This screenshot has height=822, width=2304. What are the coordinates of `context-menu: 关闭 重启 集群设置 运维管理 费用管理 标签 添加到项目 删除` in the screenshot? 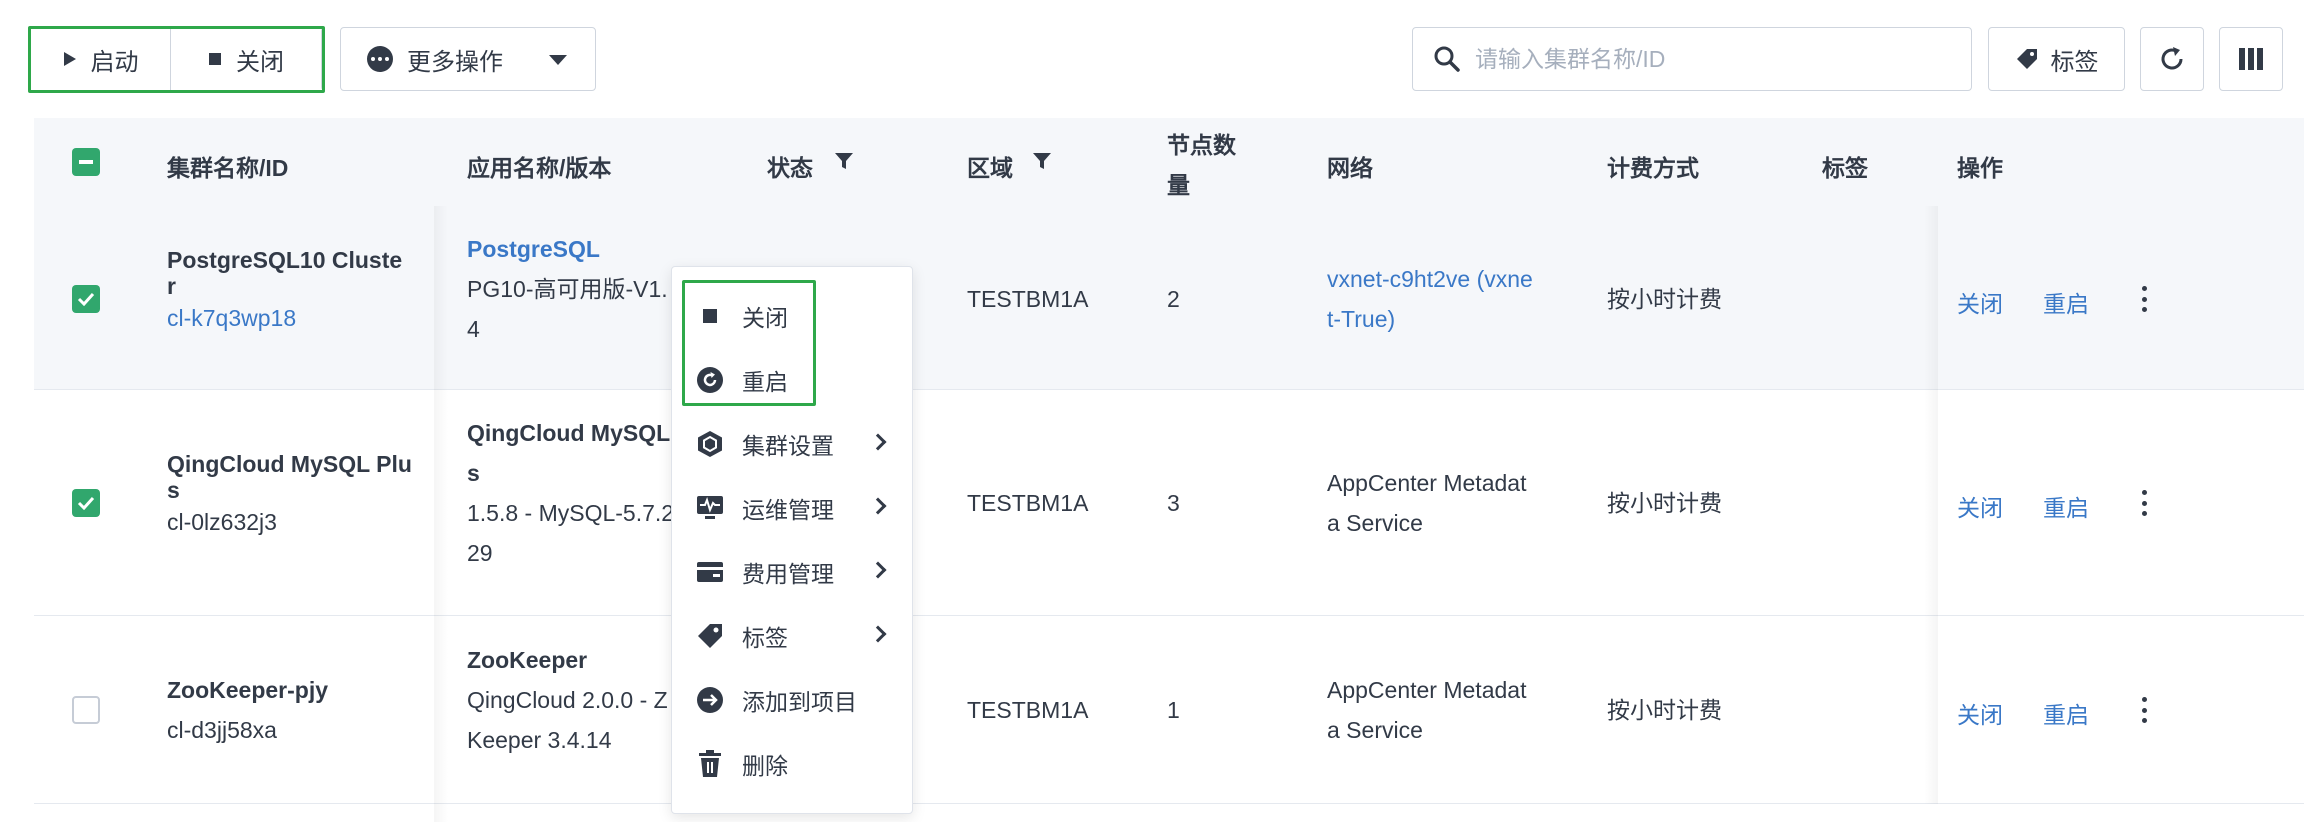 It's located at (792, 540).